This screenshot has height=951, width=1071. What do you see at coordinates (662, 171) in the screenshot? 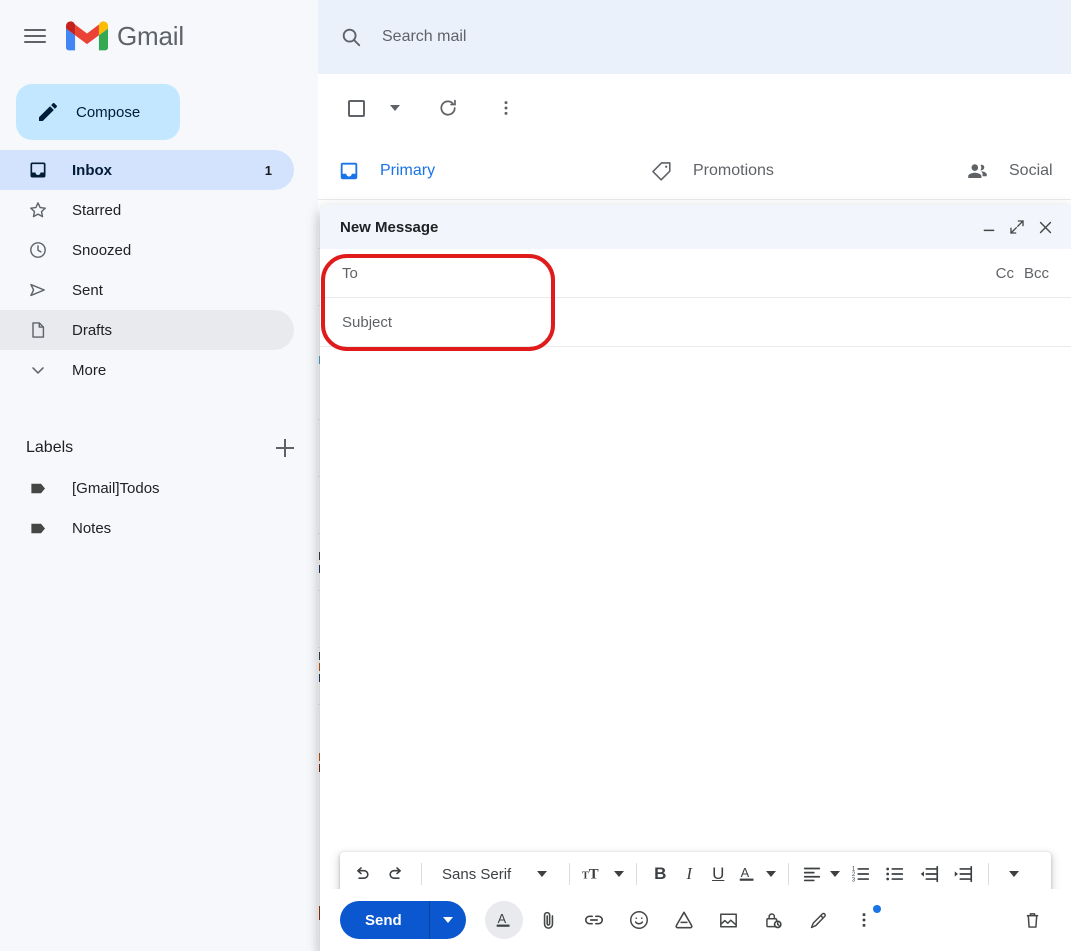
I see `tag-icon` at bounding box center [662, 171].